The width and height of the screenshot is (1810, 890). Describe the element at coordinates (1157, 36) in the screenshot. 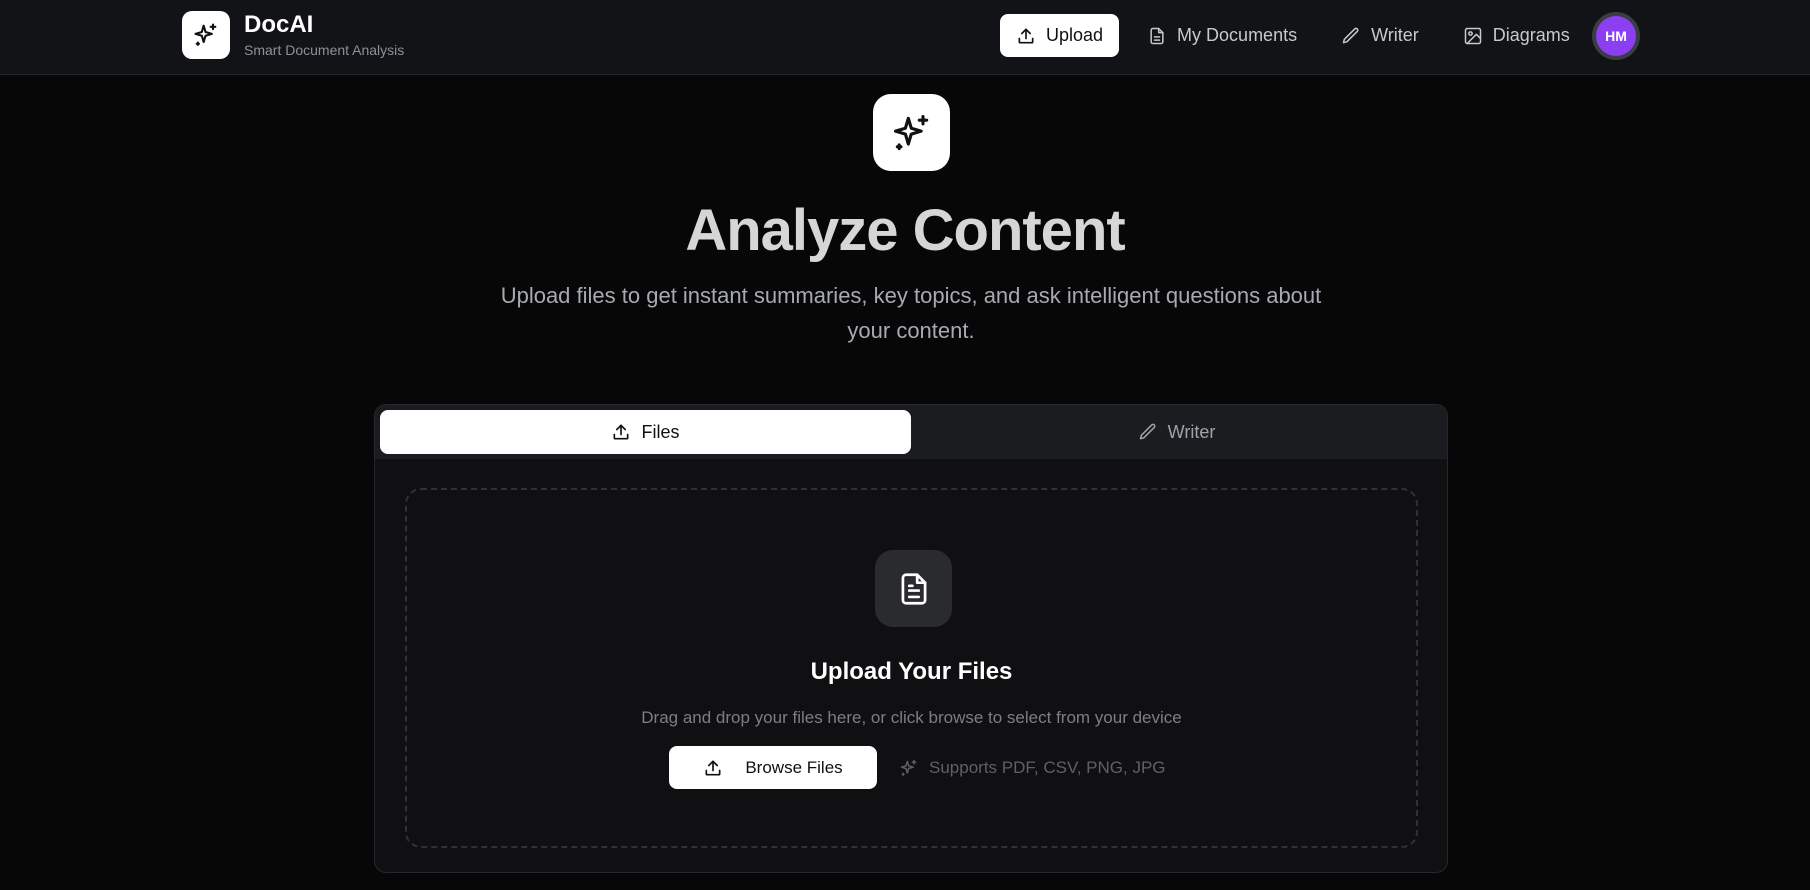

I see `document-icon` at that location.